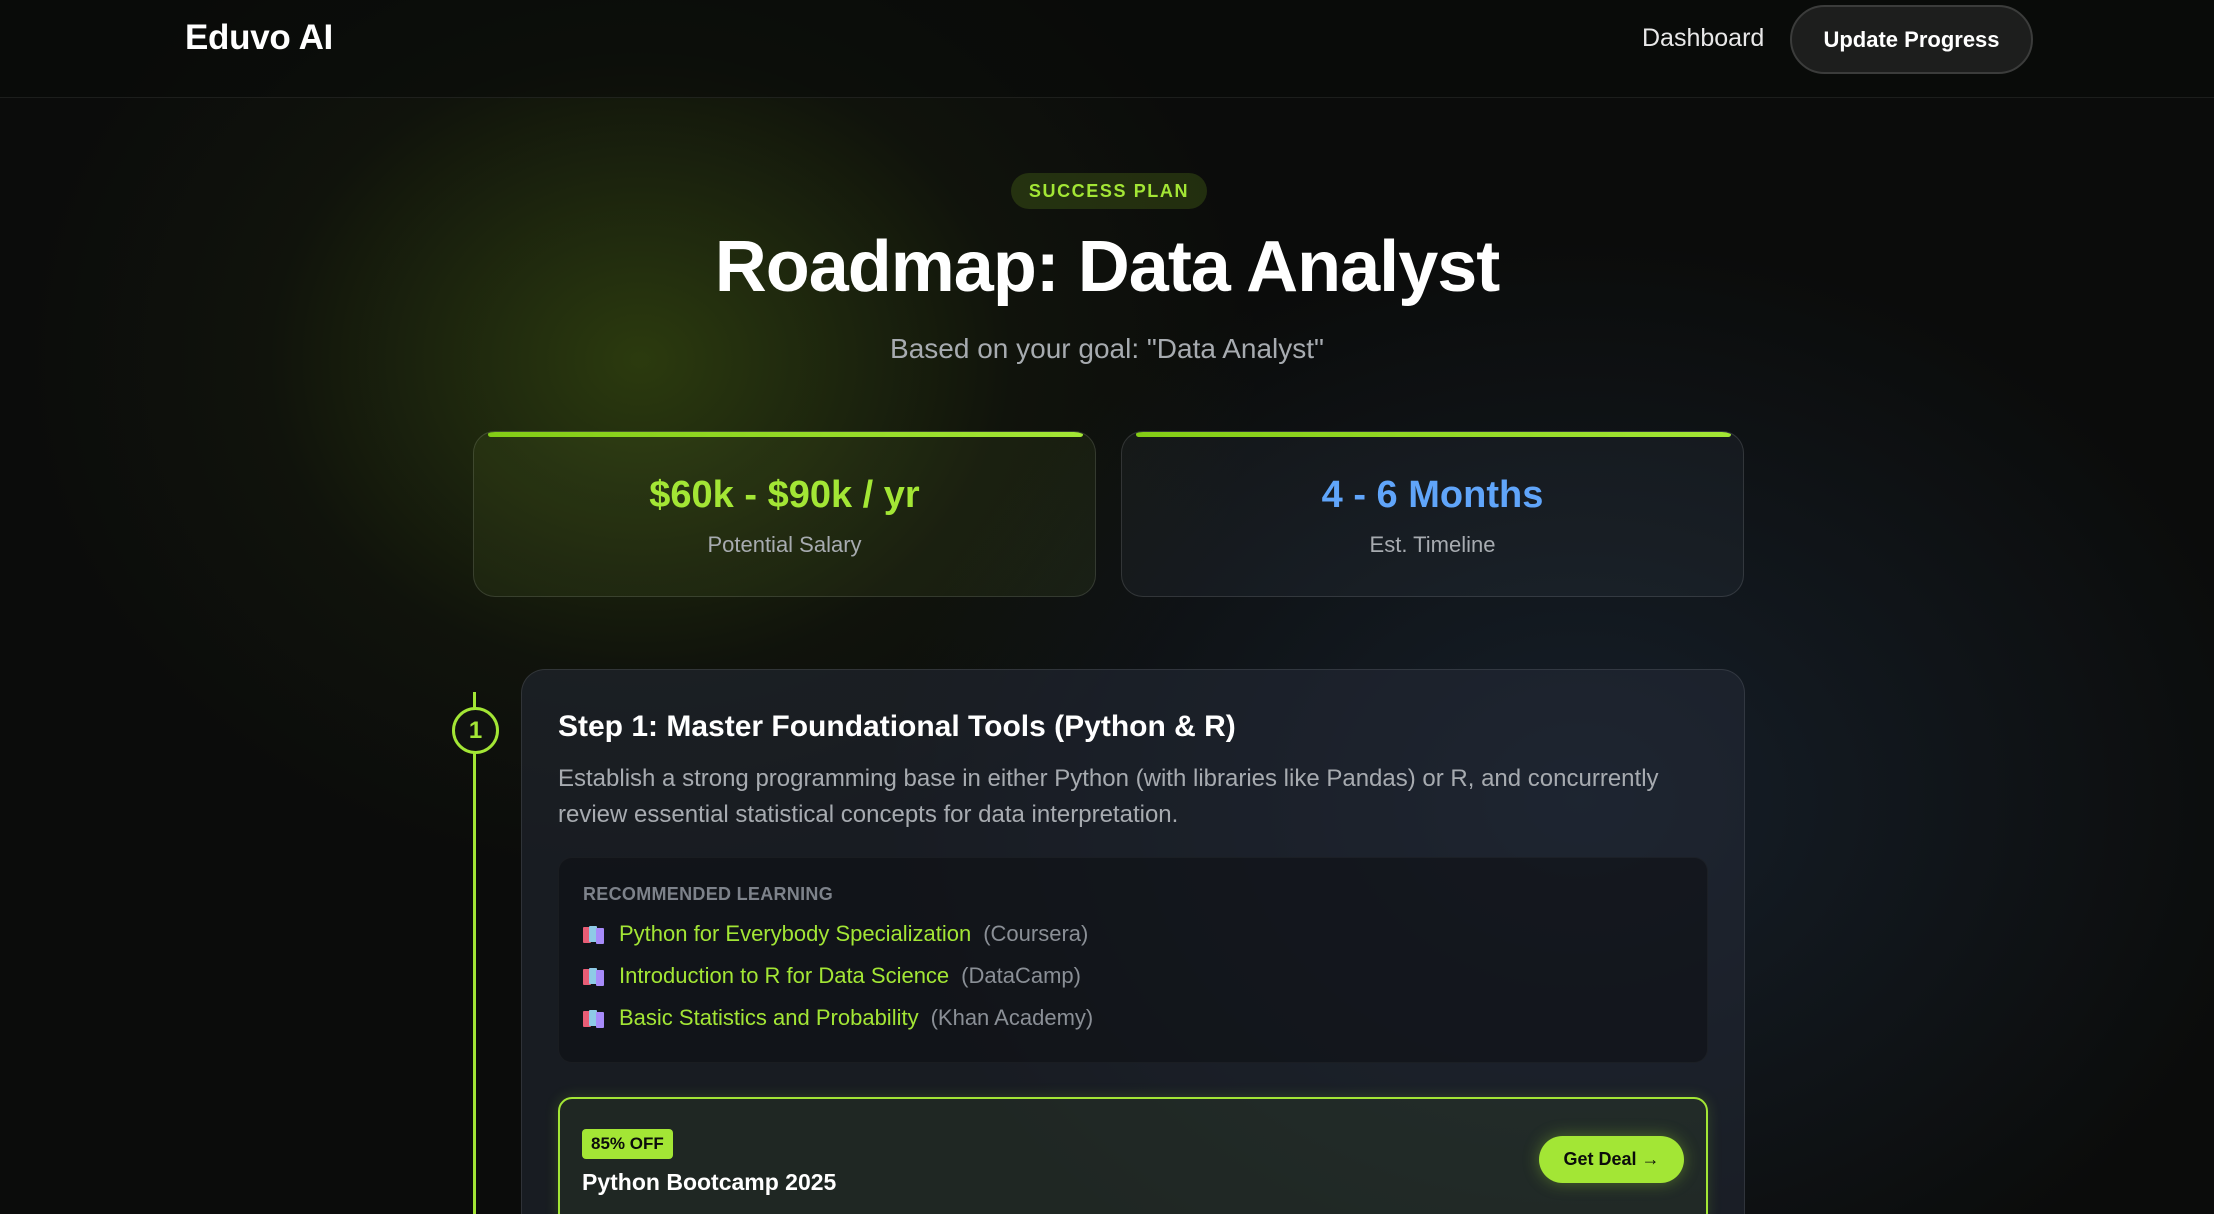 The width and height of the screenshot is (2214, 1214). I want to click on success-plan-badge: SUCCESS PLAN, so click(1109, 191).